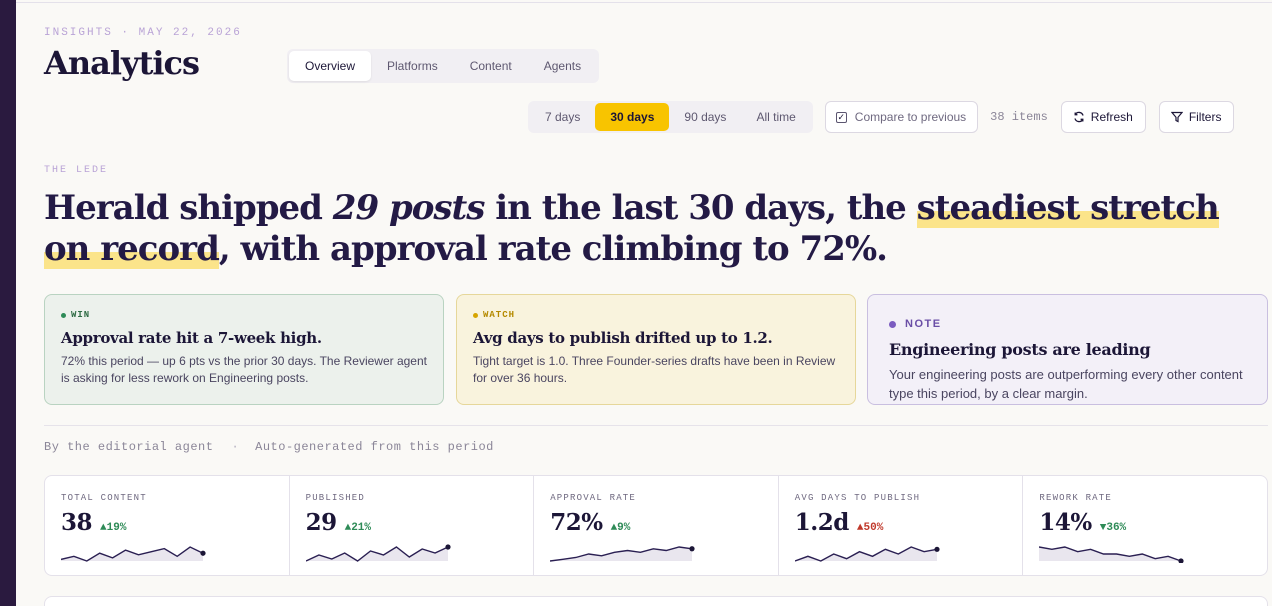  What do you see at coordinates (593, 498) in the screenshot?
I see `kpi-label: APPROVAL RATE` at bounding box center [593, 498].